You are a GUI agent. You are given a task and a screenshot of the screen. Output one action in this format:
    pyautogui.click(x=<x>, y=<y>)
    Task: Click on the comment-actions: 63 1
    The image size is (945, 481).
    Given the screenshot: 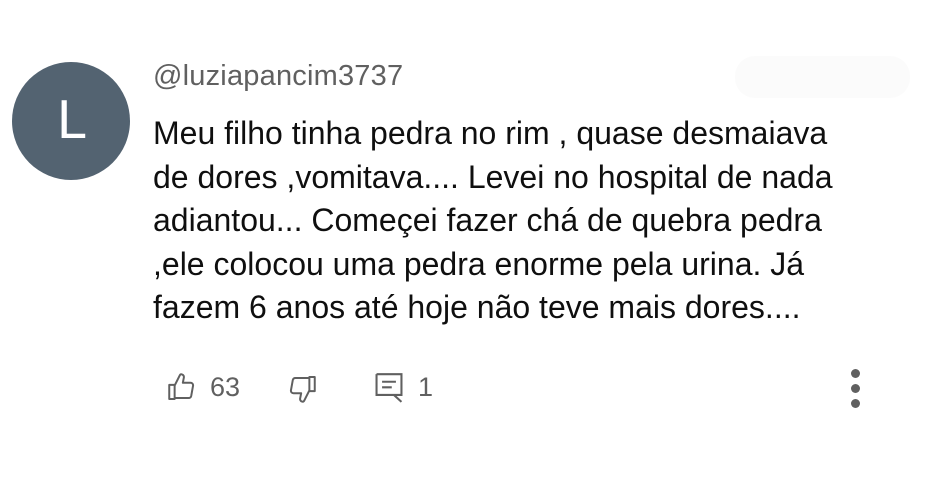 What is the action you would take?
    pyautogui.click(x=472, y=388)
    